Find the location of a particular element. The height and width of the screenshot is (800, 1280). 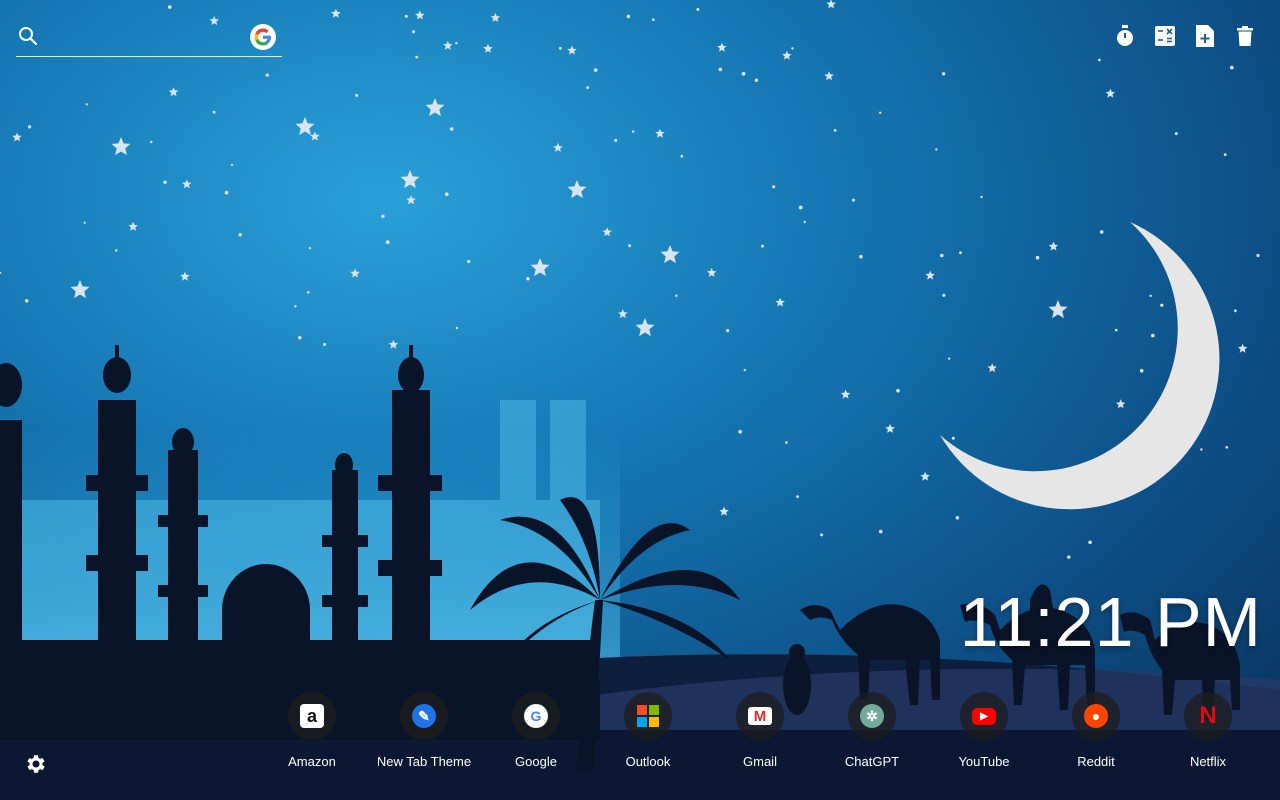

shortcut-icon-circle: G is located at coordinates (536, 716).